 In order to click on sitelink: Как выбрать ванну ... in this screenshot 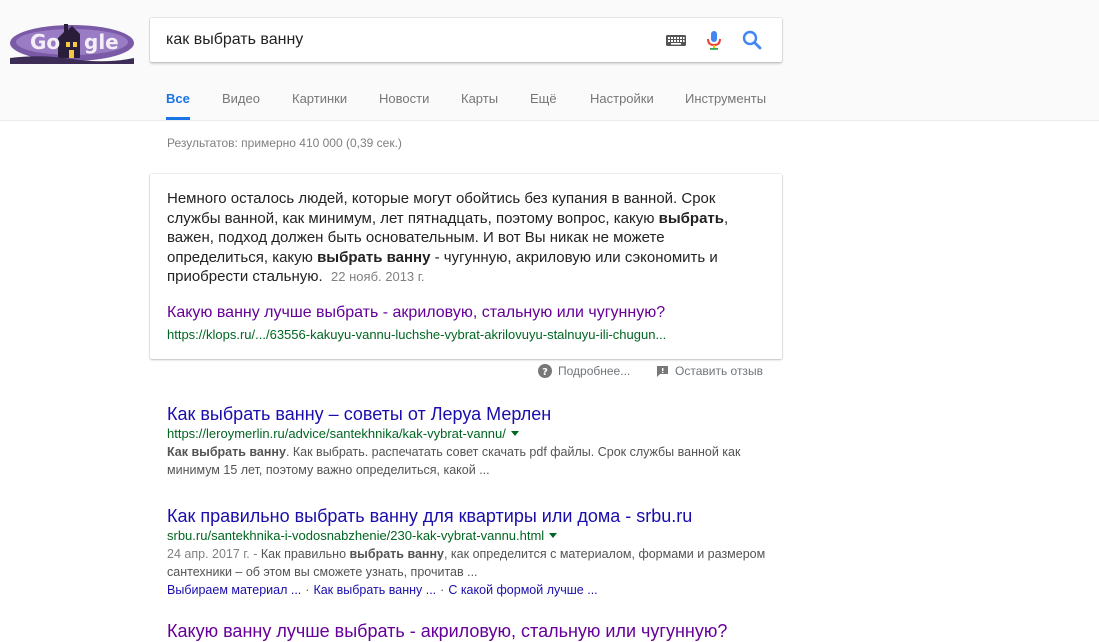, I will do `click(374, 590)`.